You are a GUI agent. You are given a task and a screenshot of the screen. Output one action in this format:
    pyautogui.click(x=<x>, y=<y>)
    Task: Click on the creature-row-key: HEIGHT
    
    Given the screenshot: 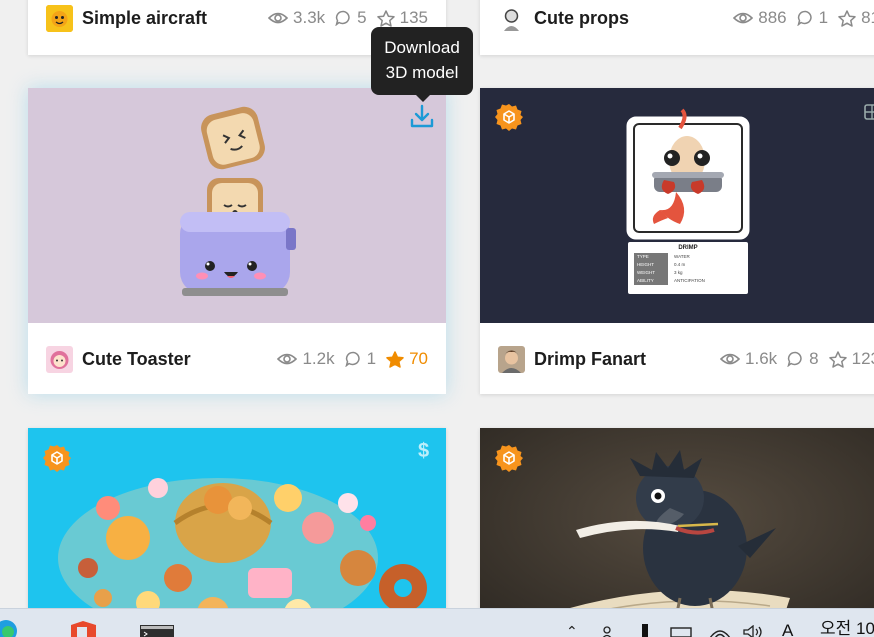 What is the action you would take?
    pyautogui.click(x=651, y=265)
    